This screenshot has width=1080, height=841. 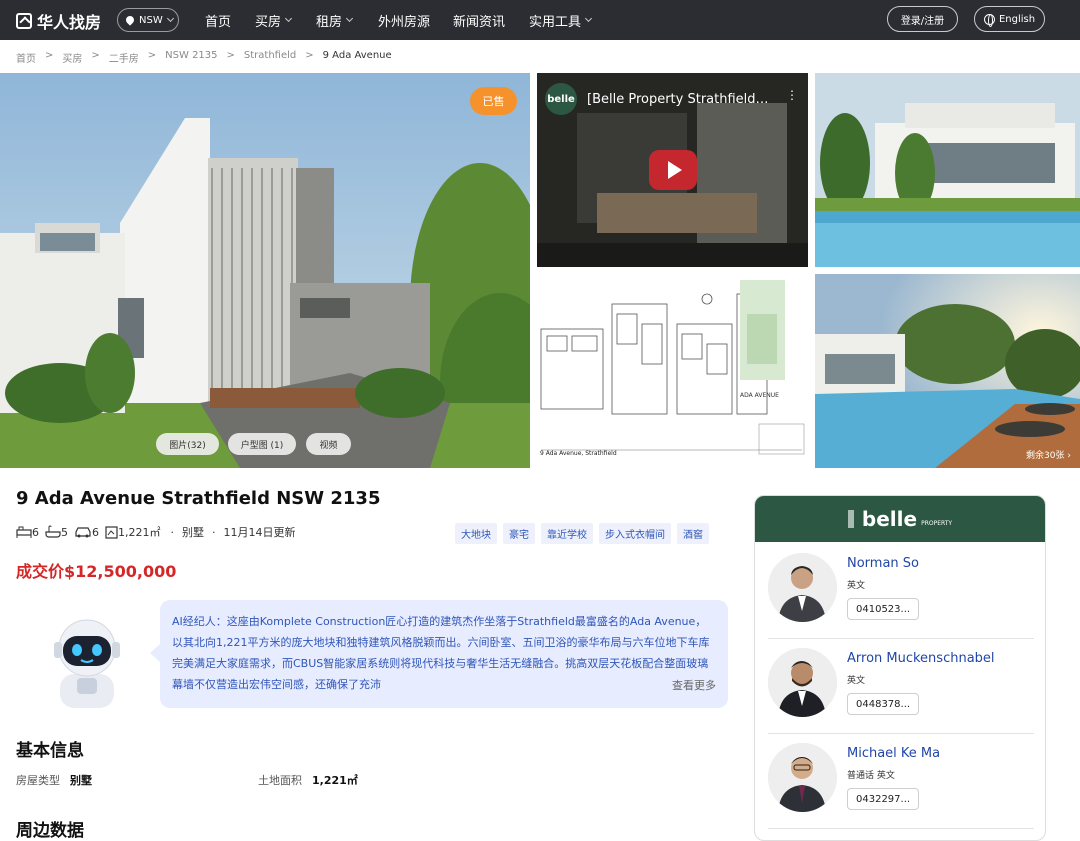 What do you see at coordinates (130, 20) in the screenshot?
I see `location-pin-icon` at bounding box center [130, 20].